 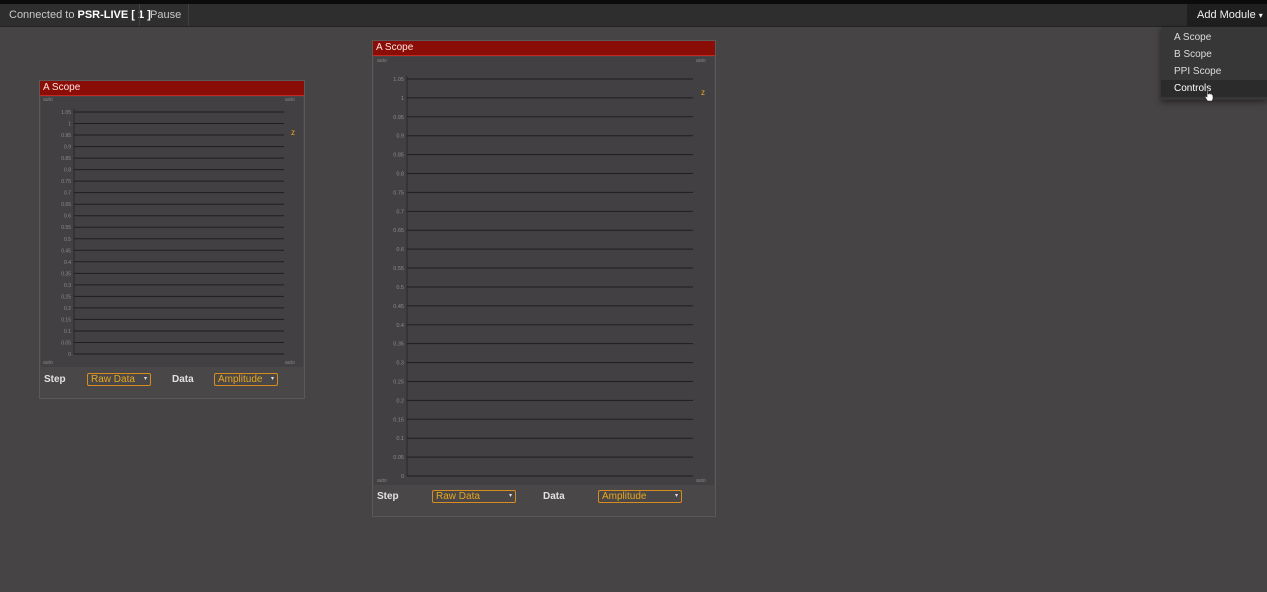 I want to click on menu-item-ppi-scope: PPI Scope, so click(x=1214, y=71).